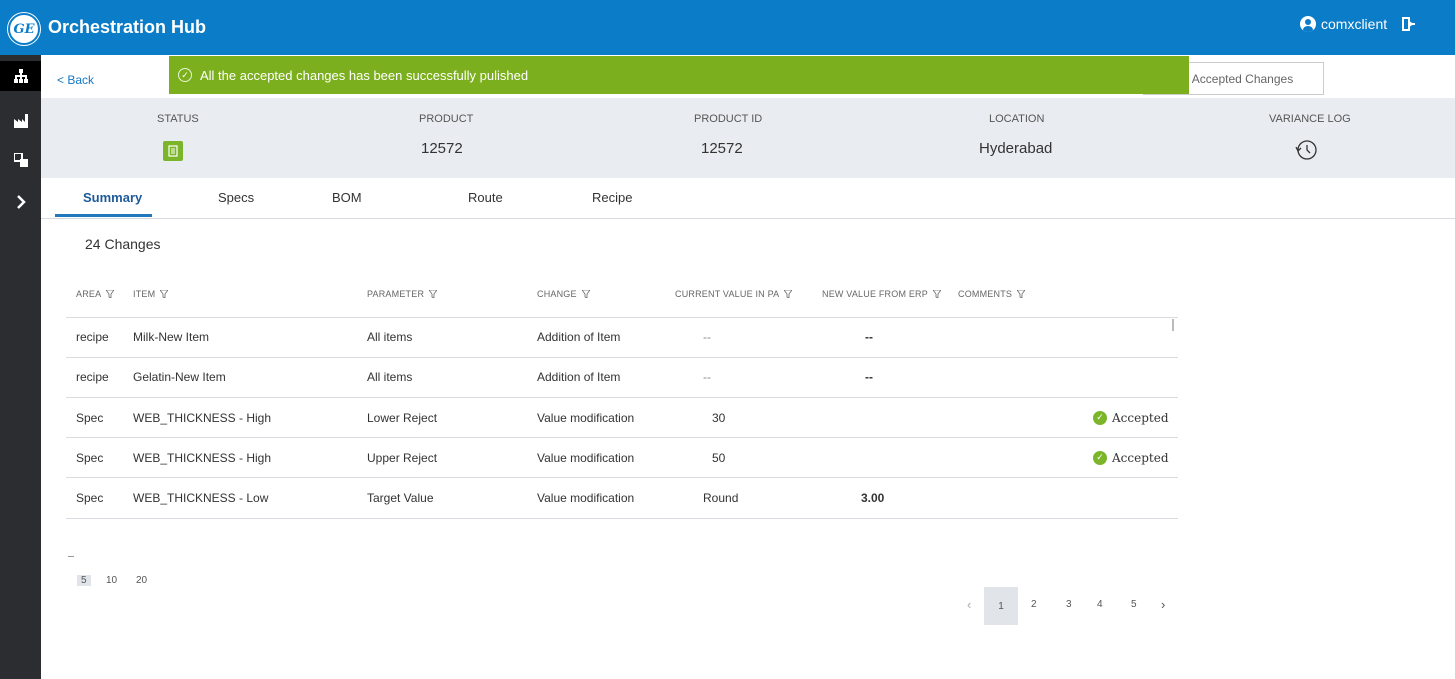 The width and height of the screenshot is (1455, 679). What do you see at coordinates (236, 197) in the screenshot?
I see `tab-specs: Specs` at bounding box center [236, 197].